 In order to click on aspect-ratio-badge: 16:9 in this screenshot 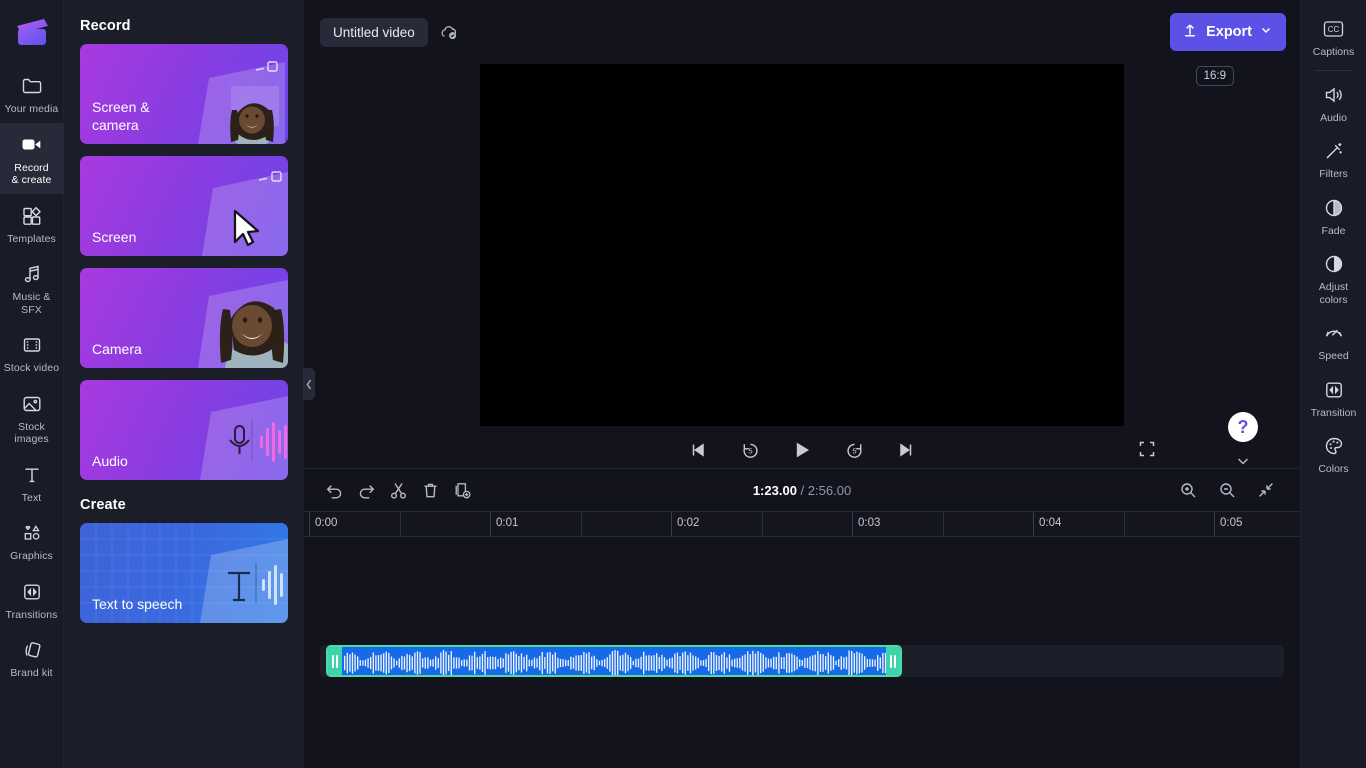, I will do `click(1214, 76)`.